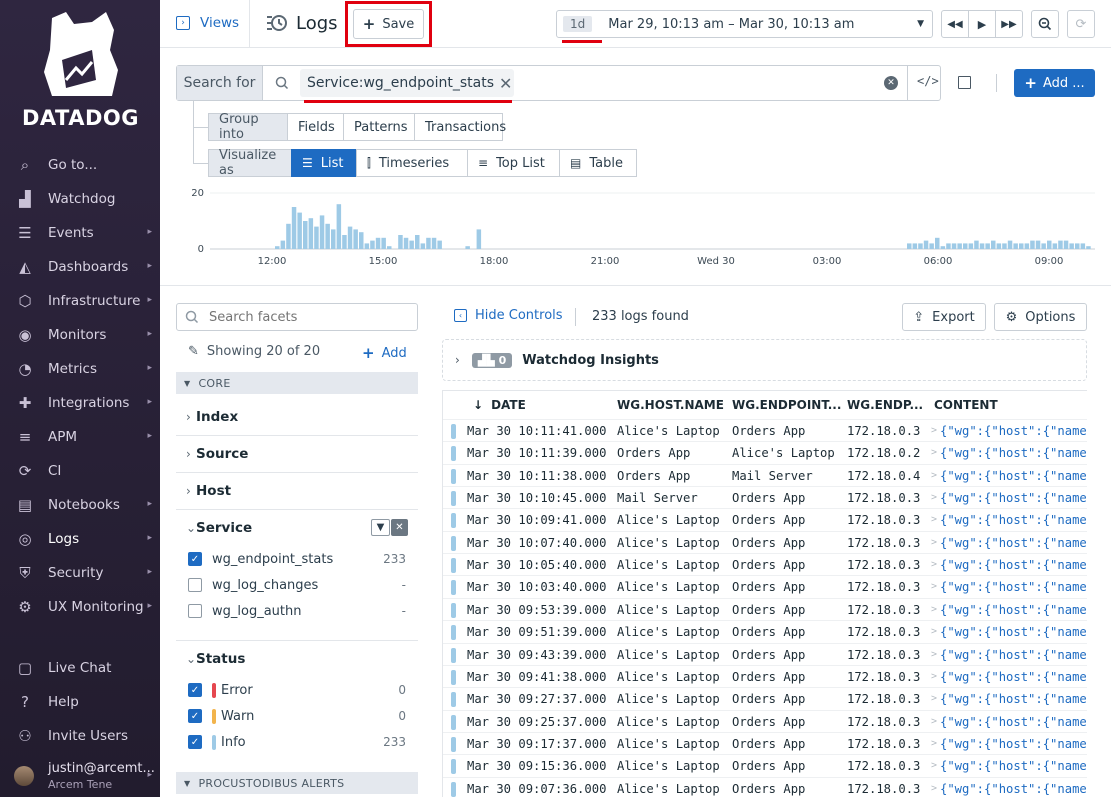 The height and width of the screenshot is (797, 1111). I want to click on column-date: ↓ DATE, so click(543, 405).